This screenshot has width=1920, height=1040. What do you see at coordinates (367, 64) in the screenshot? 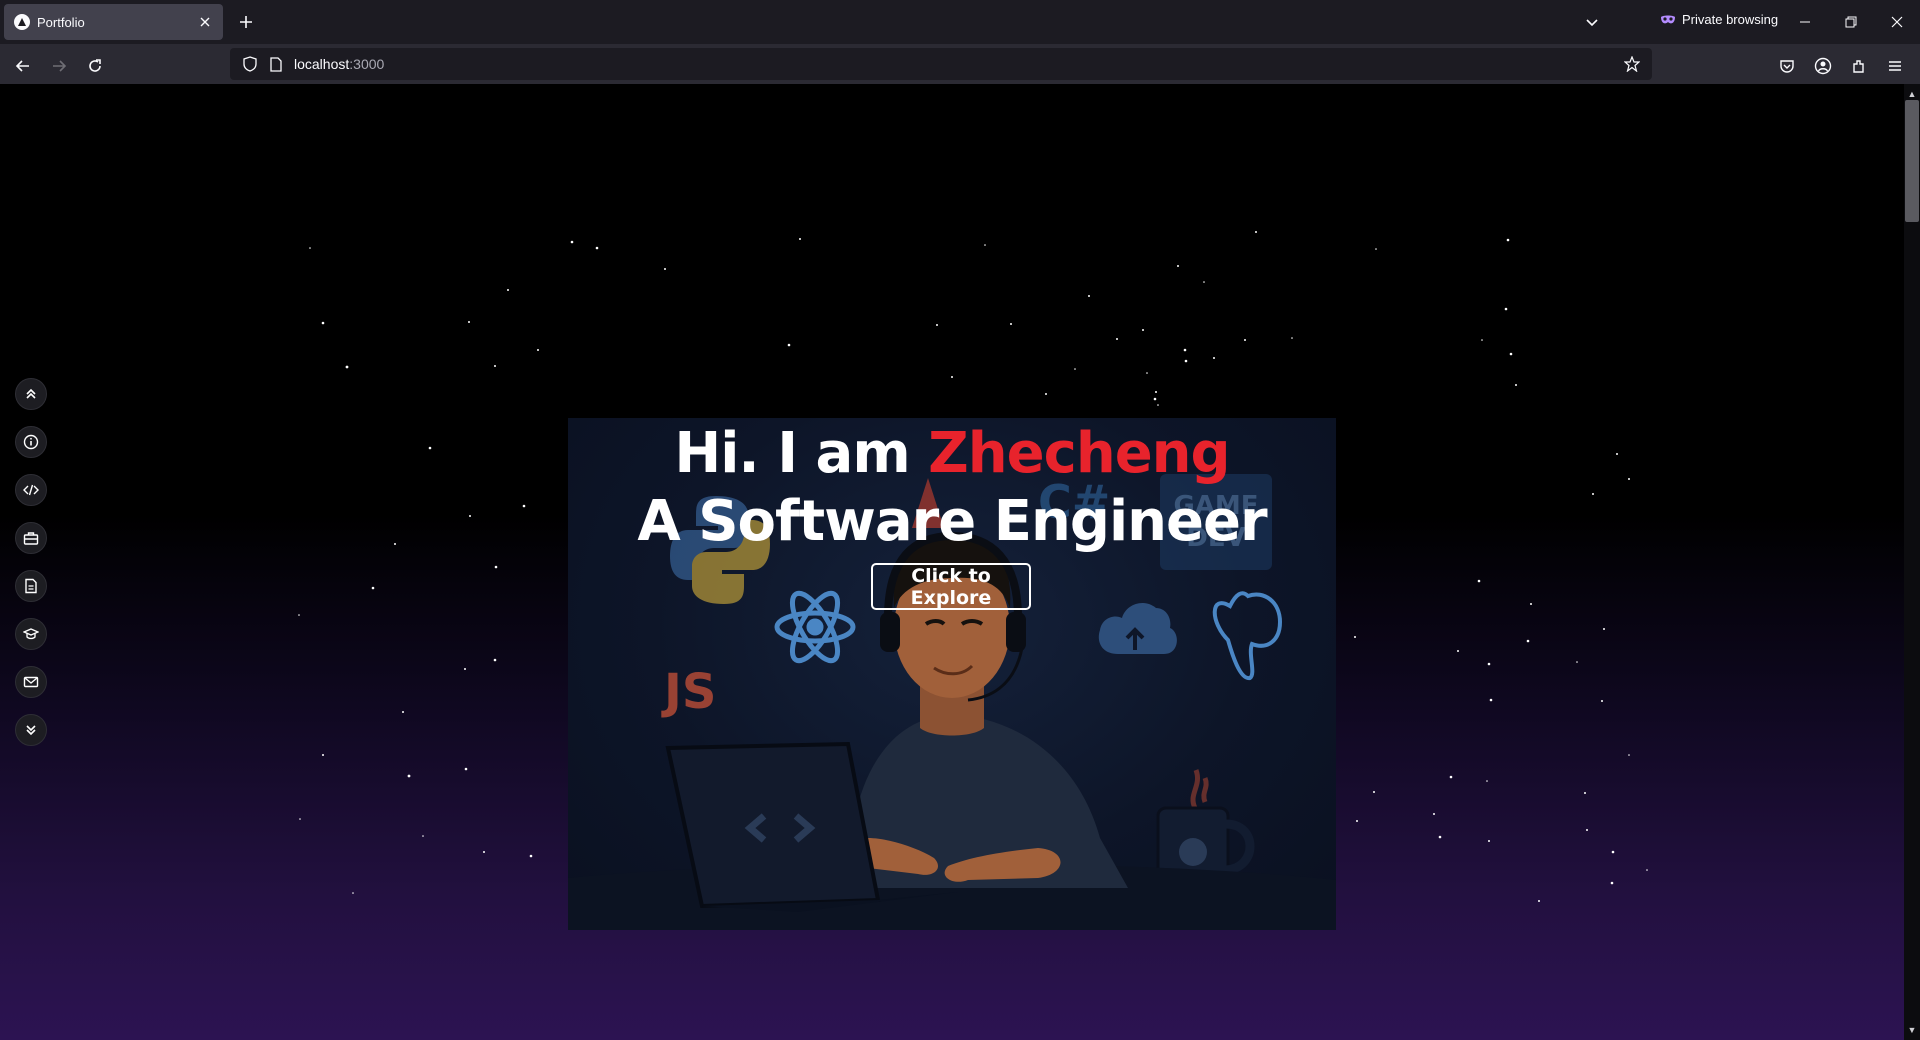
I see `url-port: :3000` at bounding box center [367, 64].